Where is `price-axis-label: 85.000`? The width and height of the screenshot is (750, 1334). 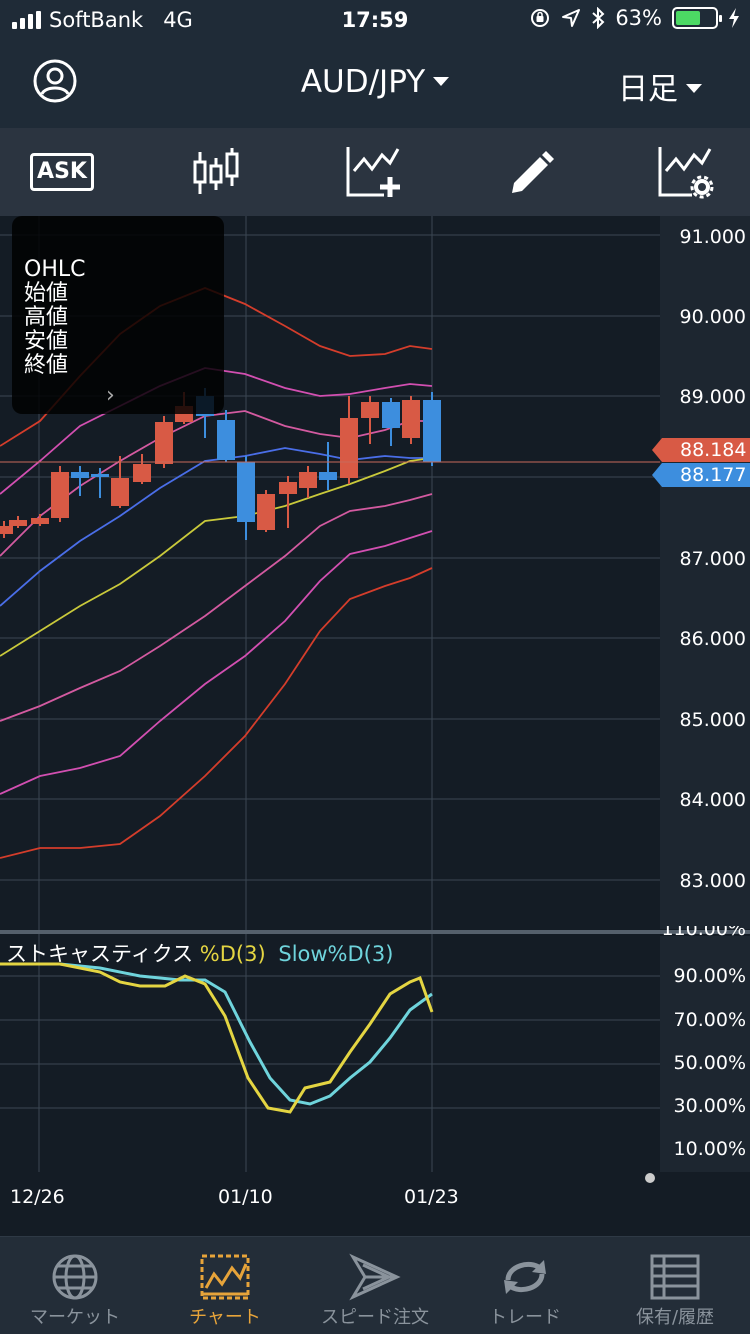
price-axis-label: 85.000 is located at coordinates (712, 720).